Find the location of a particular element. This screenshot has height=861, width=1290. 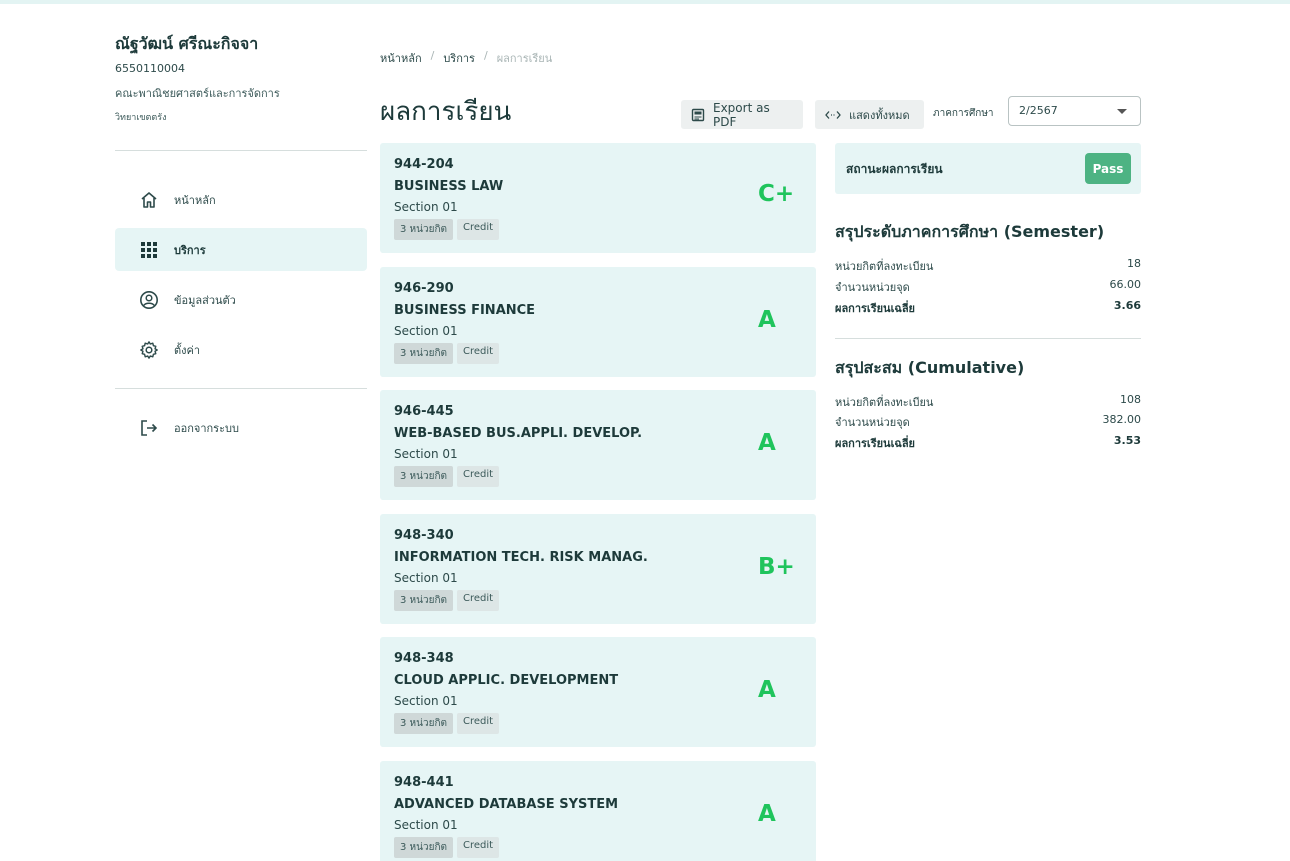

cumulative-summary-row: หน่วยกิตที่ลงทะเบียน 108 is located at coordinates (988, 402).